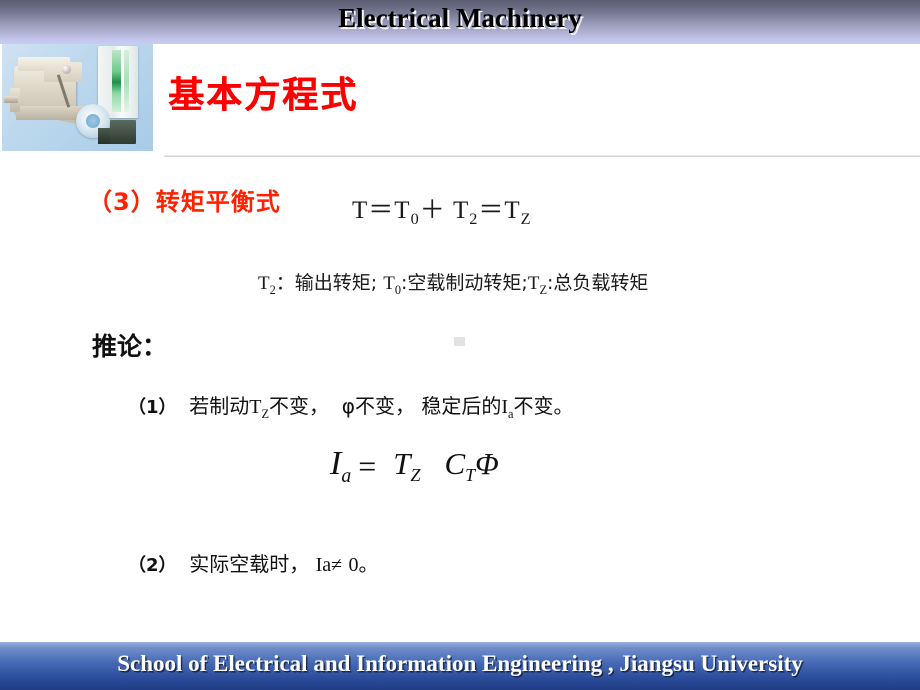 Image resolution: width=920 pixels, height=690 pixels. Describe the element at coordinates (219, 406) in the screenshot. I see `point-1-text-a: 若制动` at that location.